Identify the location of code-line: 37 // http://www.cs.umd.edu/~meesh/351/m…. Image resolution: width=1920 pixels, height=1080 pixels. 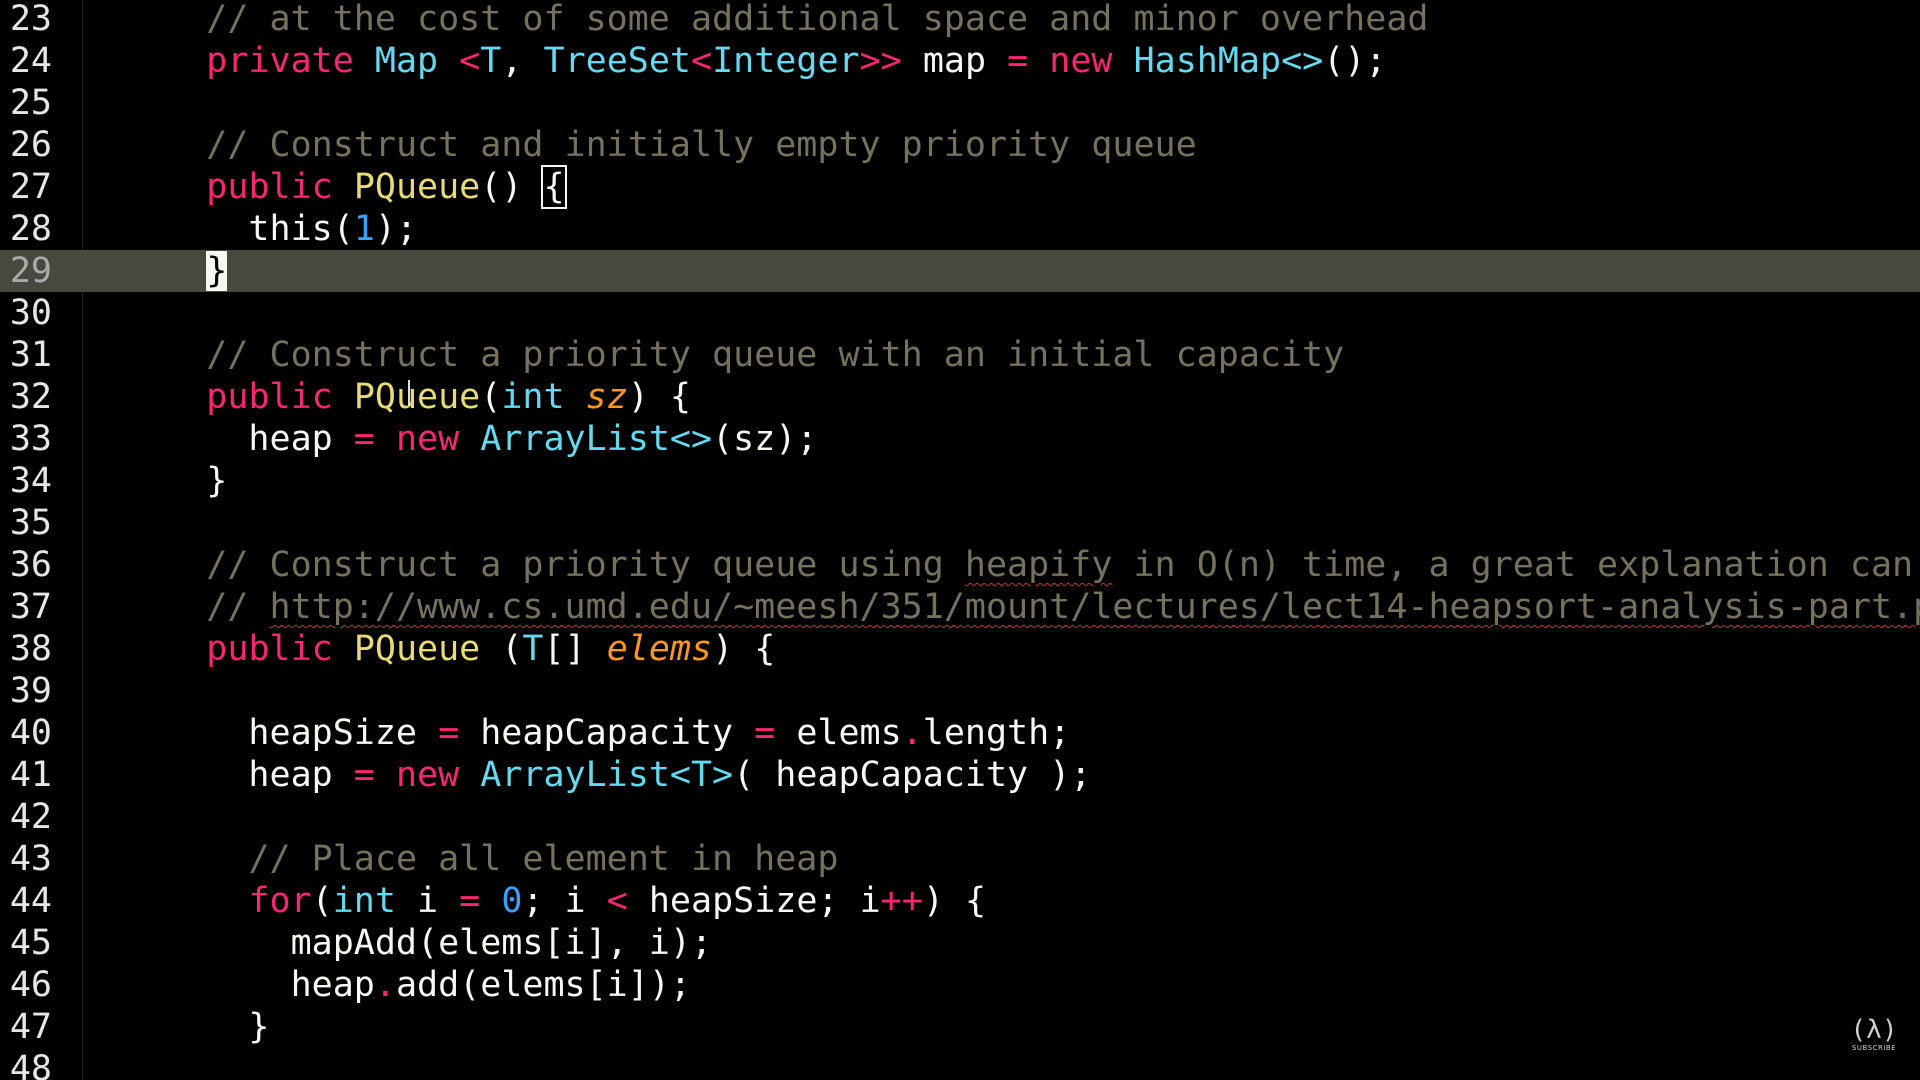
(960, 607).